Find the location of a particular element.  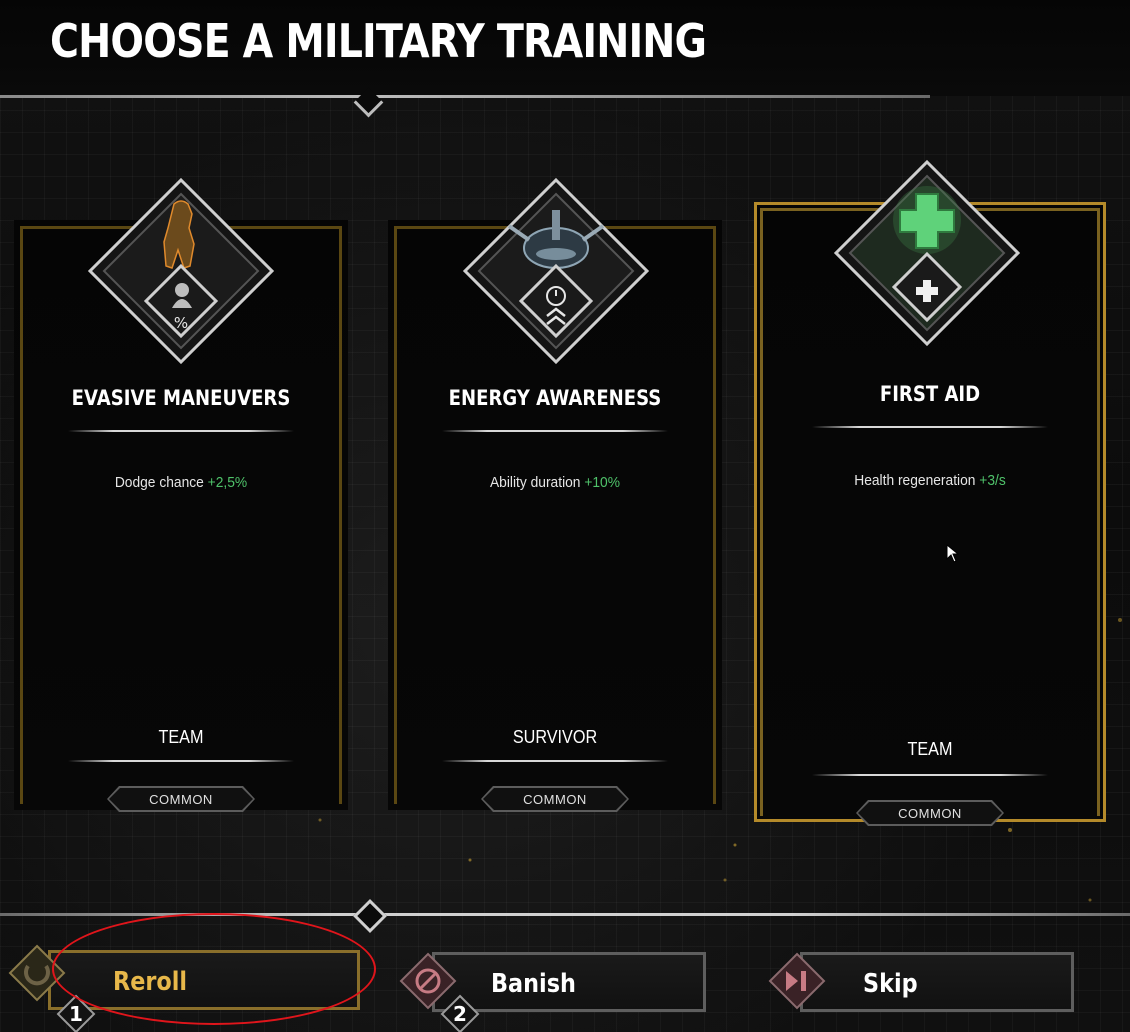

action-bar-diamond is located at coordinates (370, 916).